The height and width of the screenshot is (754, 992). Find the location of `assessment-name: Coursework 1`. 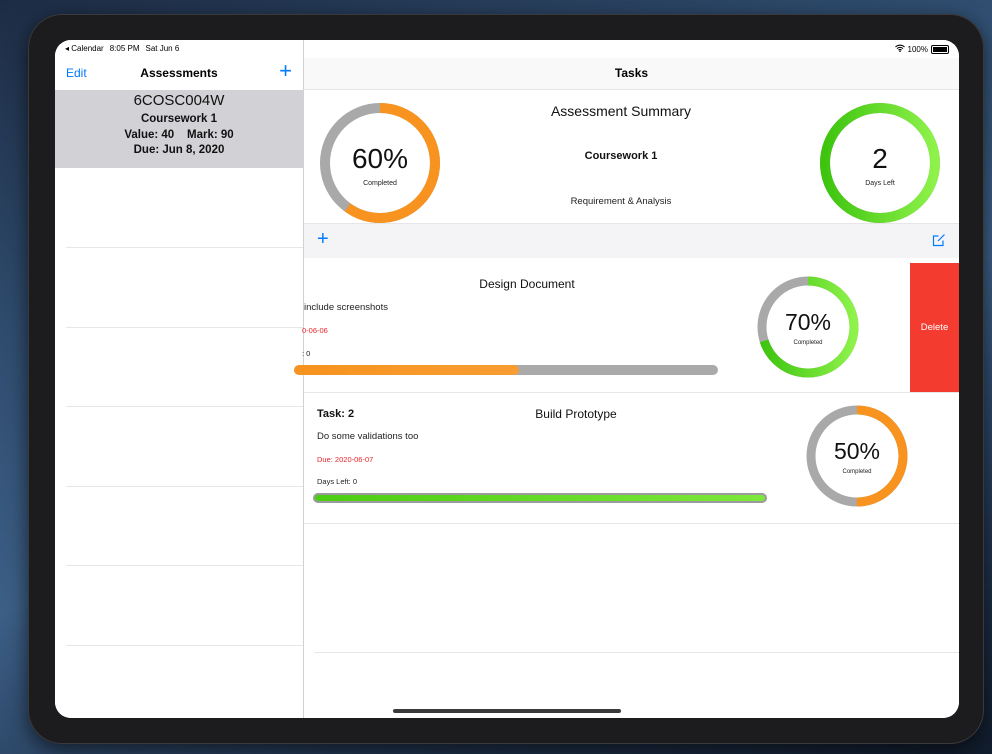

assessment-name: Coursework 1 is located at coordinates (179, 119).